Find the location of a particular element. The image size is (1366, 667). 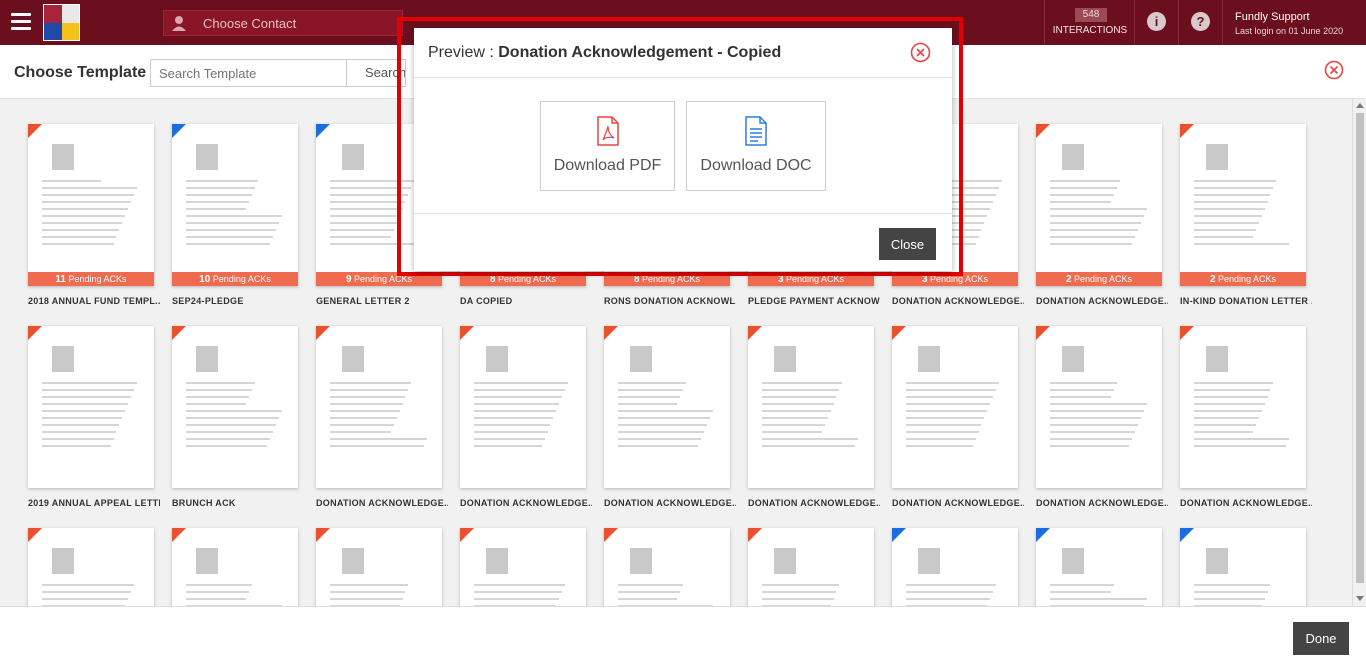

menu-icon is located at coordinates (21, 21).